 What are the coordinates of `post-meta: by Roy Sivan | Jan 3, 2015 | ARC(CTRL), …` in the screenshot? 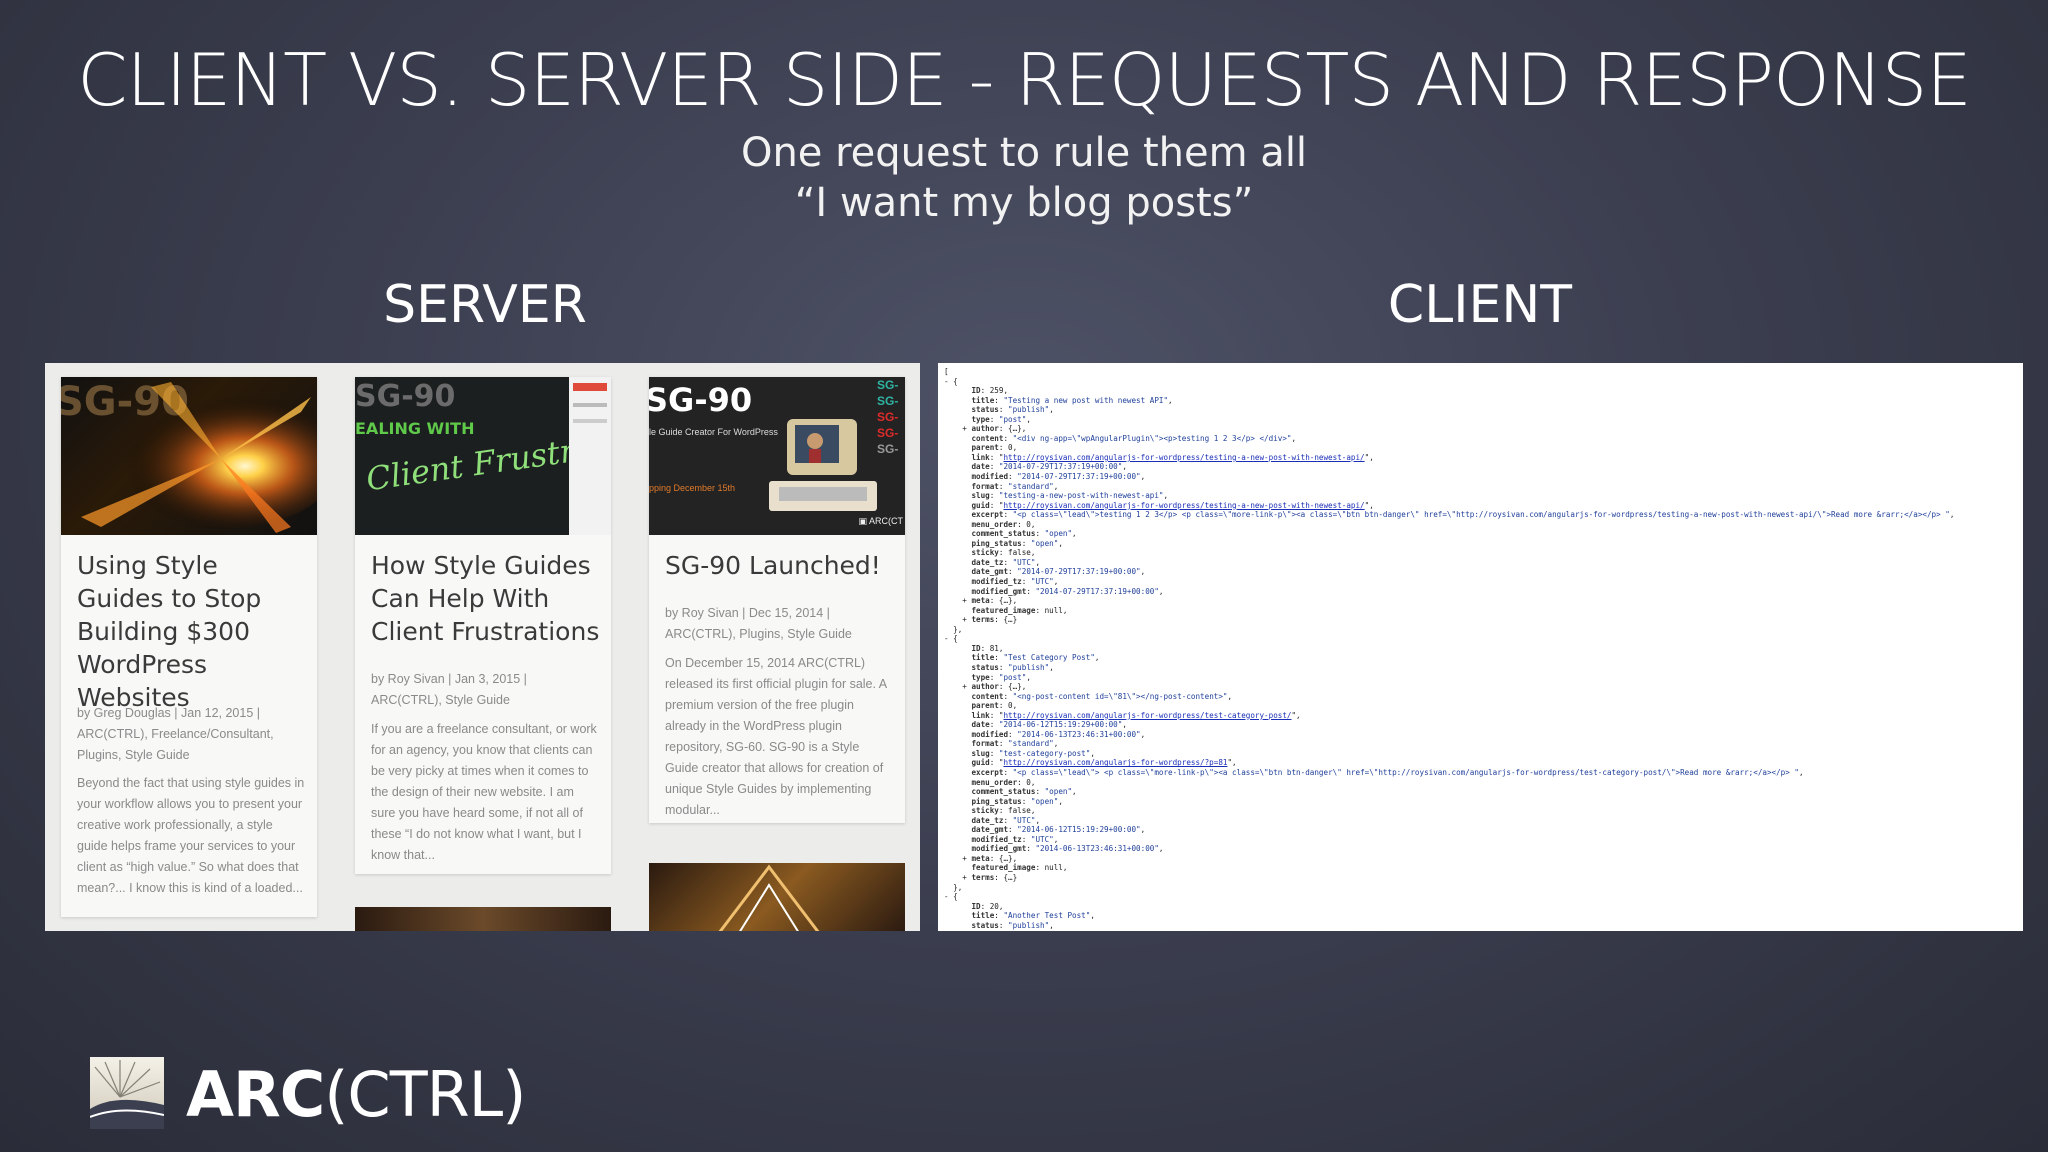 It's located at (449, 689).